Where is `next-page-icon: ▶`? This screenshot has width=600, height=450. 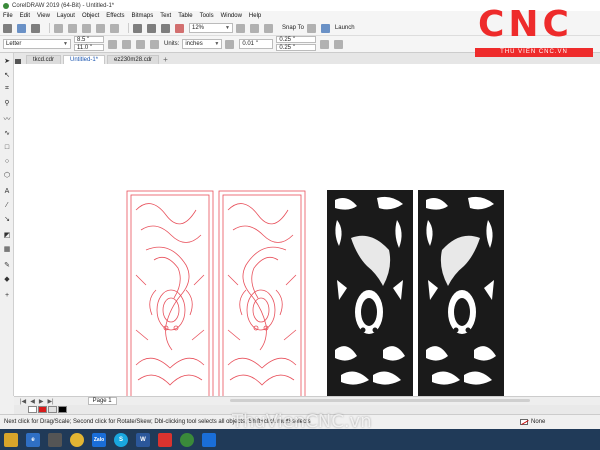
next-page-icon: ▶ is located at coordinates (41, 401).